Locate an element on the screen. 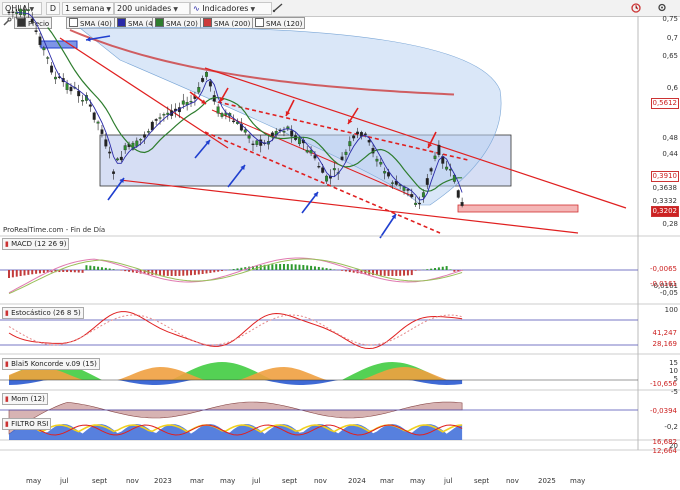 Image resolution: width=680 pixels, height=490 pixels. price-axis-tick: 0,7 is located at coordinates (672, 38).